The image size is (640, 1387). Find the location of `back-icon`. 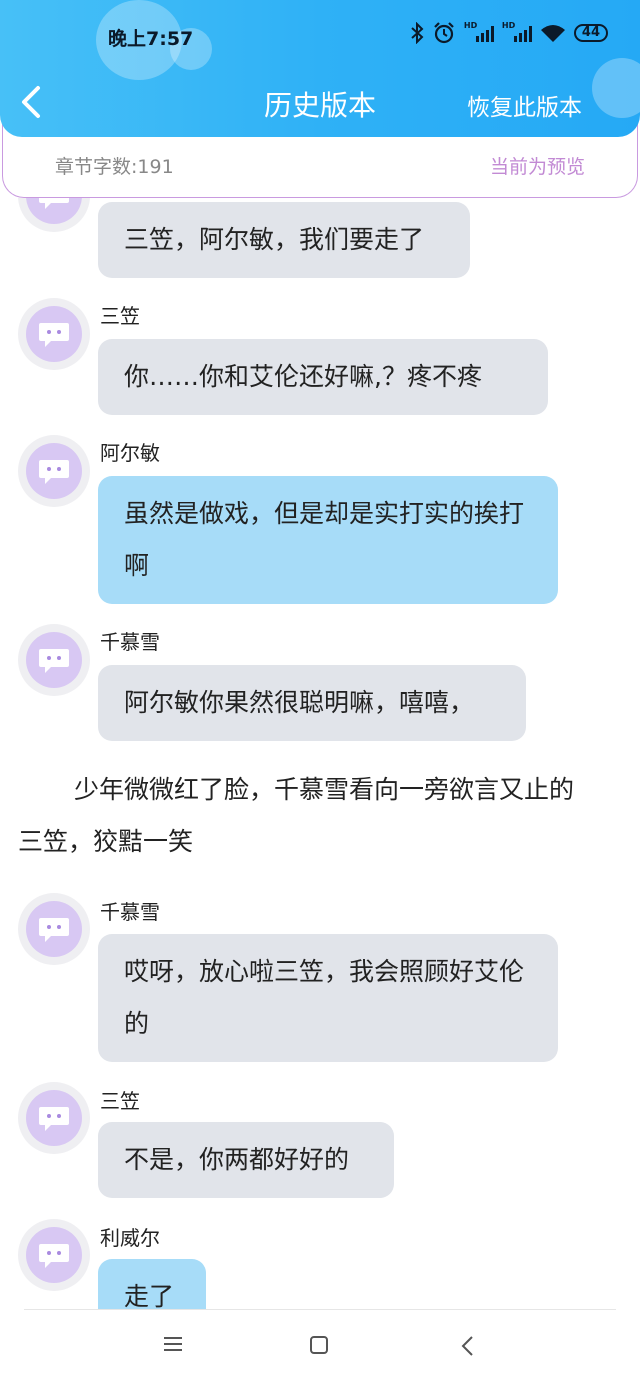

back-icon is located at coordinates (467, 1346).